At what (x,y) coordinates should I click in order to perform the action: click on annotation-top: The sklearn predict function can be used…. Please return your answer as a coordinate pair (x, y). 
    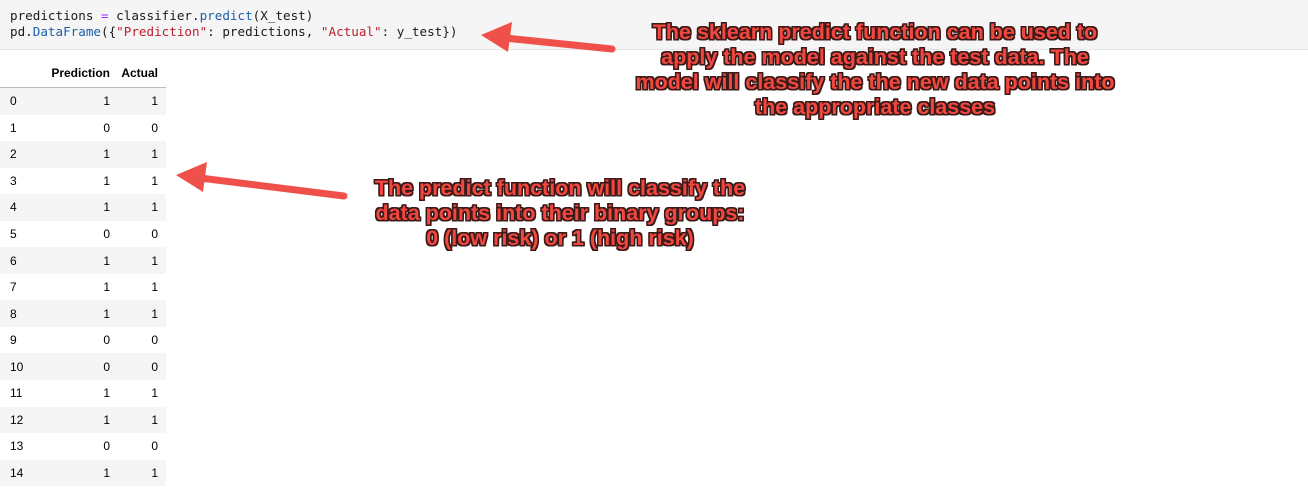
    Looking at the image, I should click on (875, 70).